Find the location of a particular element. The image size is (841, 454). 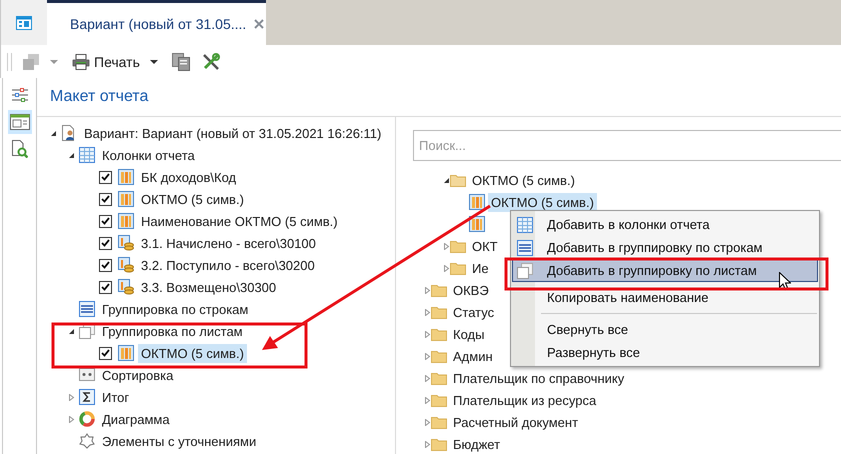

toolbar-button is located at coordinates (181, 61).